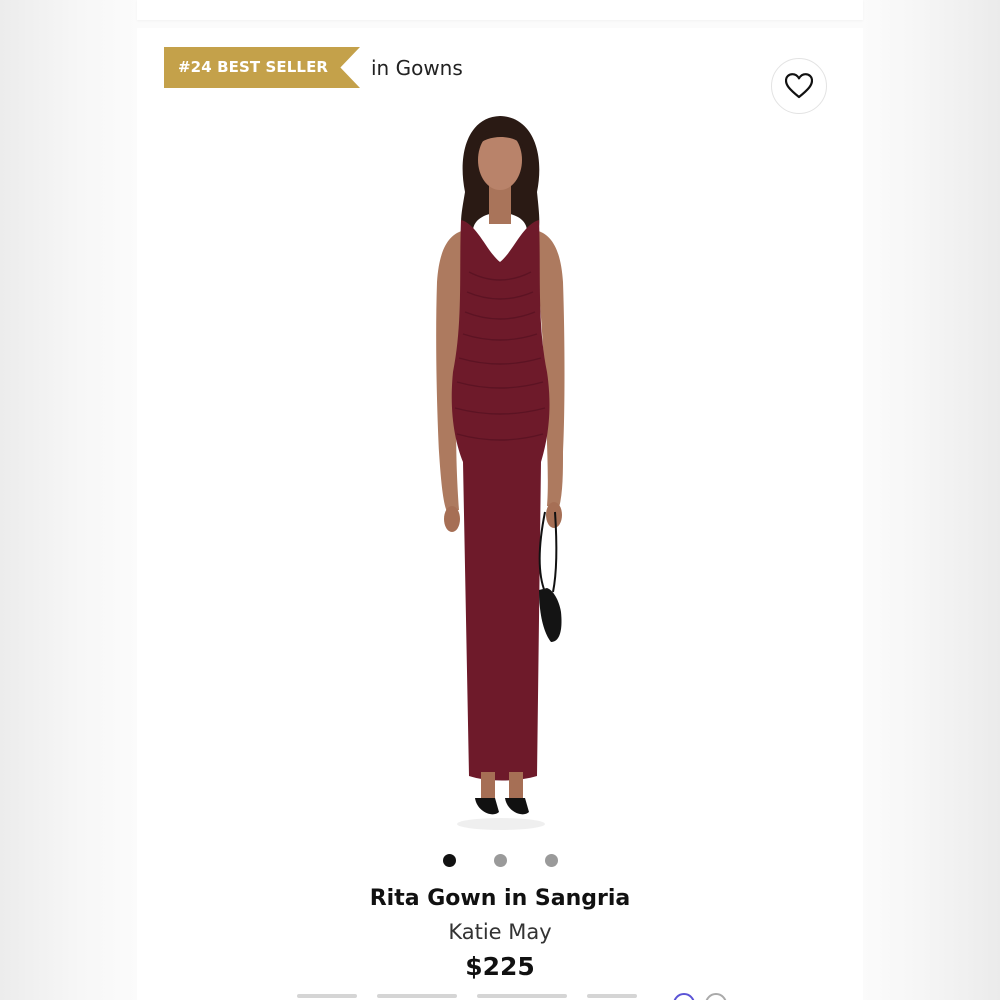  Describe the element at coordinates (500, 898) in the screenshot. I see `product-name: Rita Gown in Sangria` at that location.